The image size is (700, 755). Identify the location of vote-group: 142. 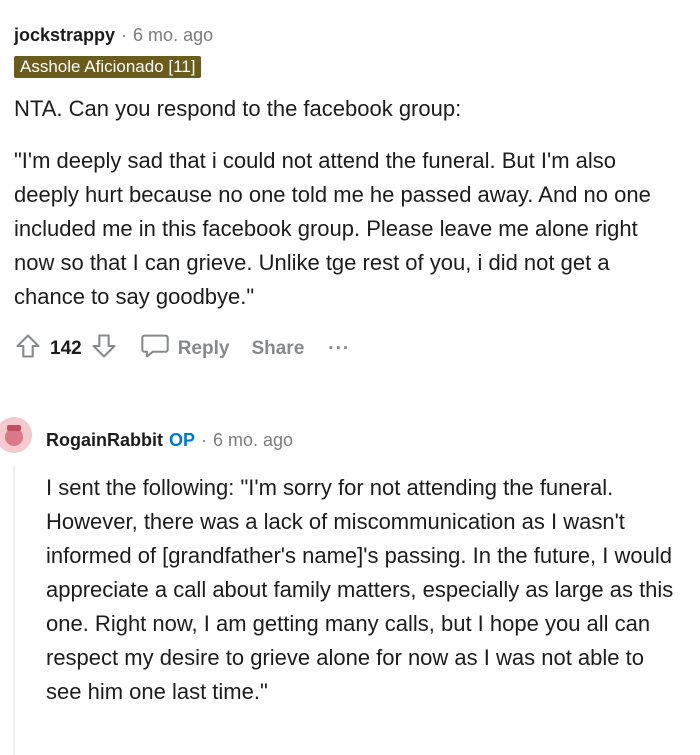
(66, 349).